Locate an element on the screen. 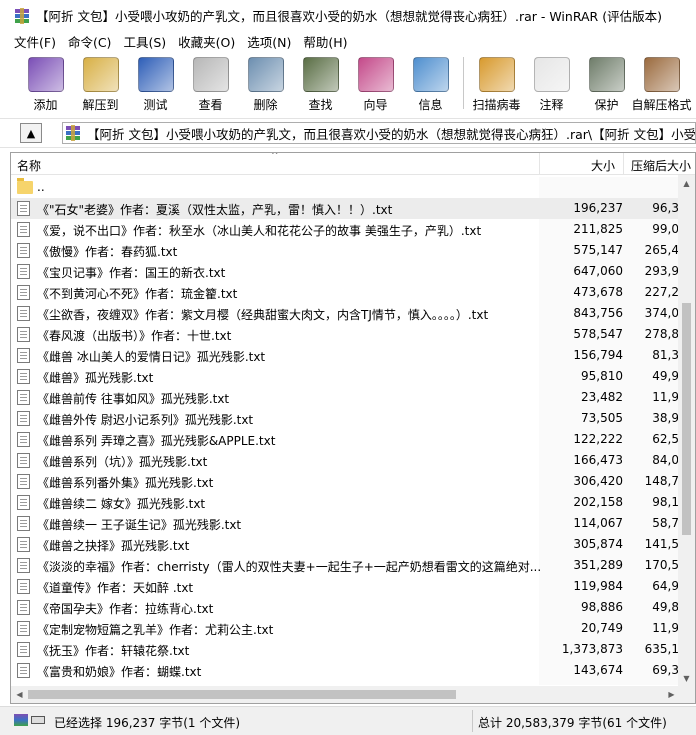  menu-item: 收藏夹(O) is located at coordinates (206, 41).